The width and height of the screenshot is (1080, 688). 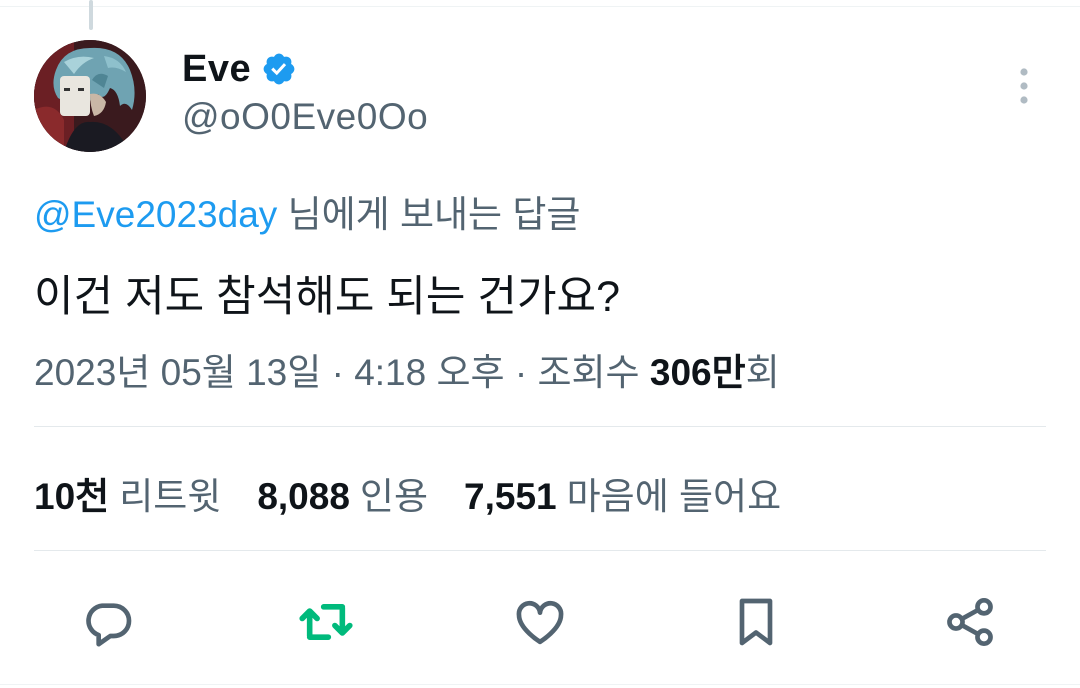 I want to click on bookmark-button, so click(x=756, y=622).